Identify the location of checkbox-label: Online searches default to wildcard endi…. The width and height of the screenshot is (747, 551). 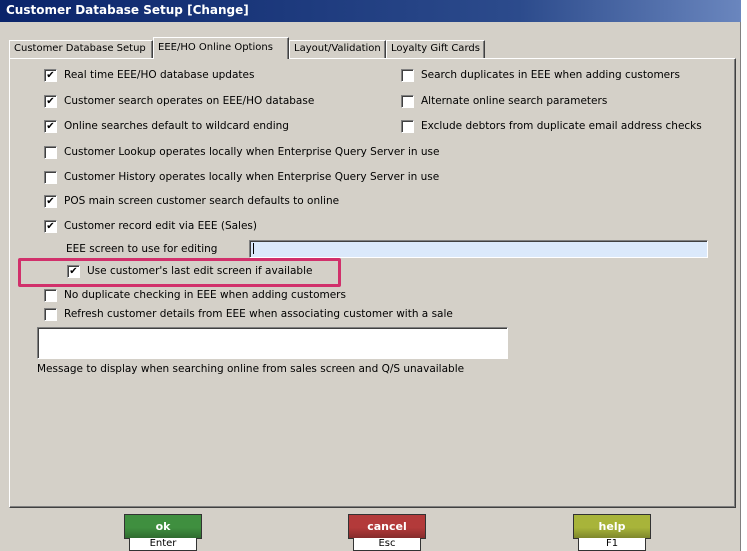
(176, 126).